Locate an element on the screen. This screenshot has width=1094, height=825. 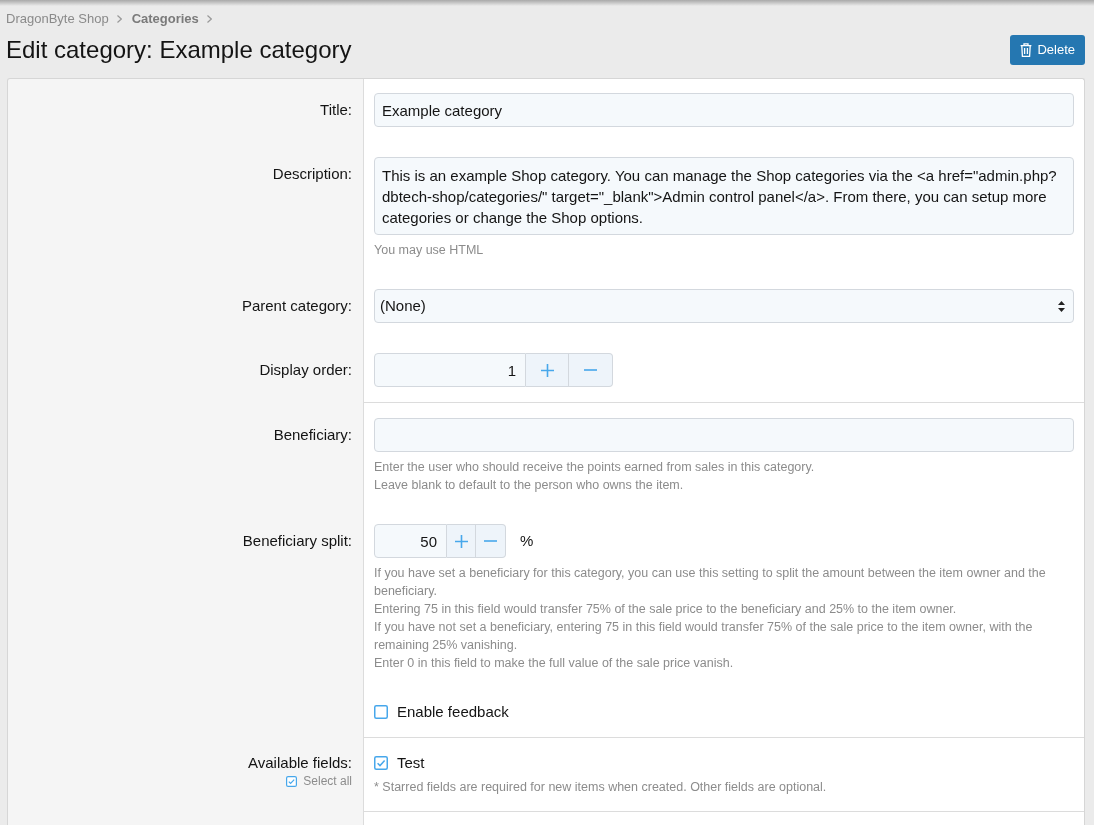
field-label: Parent category: is located at coordinates (296, 305).